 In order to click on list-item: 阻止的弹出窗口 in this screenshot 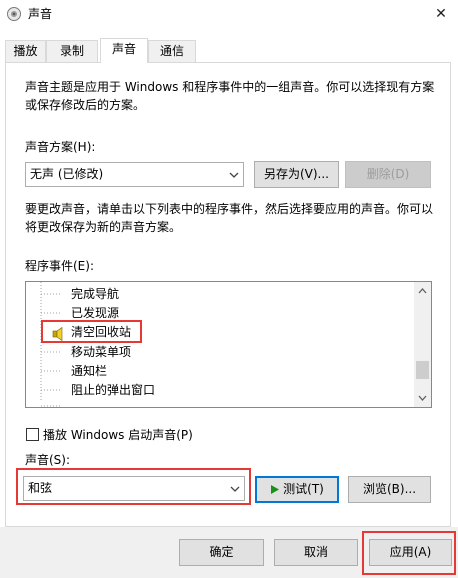, I will do `click(113, 390)`.